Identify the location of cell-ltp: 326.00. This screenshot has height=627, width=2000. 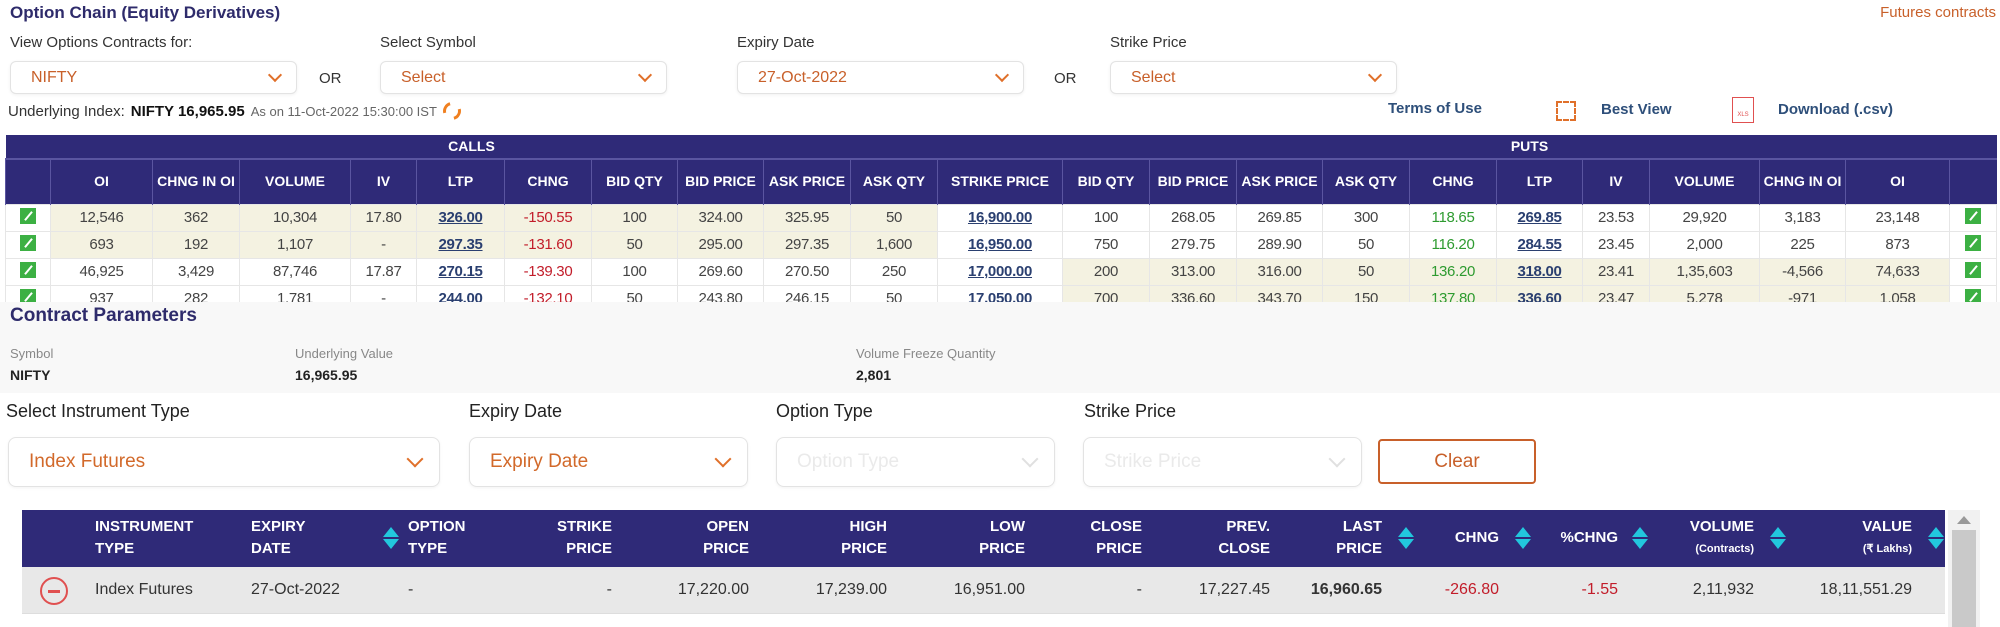
(460, 217).